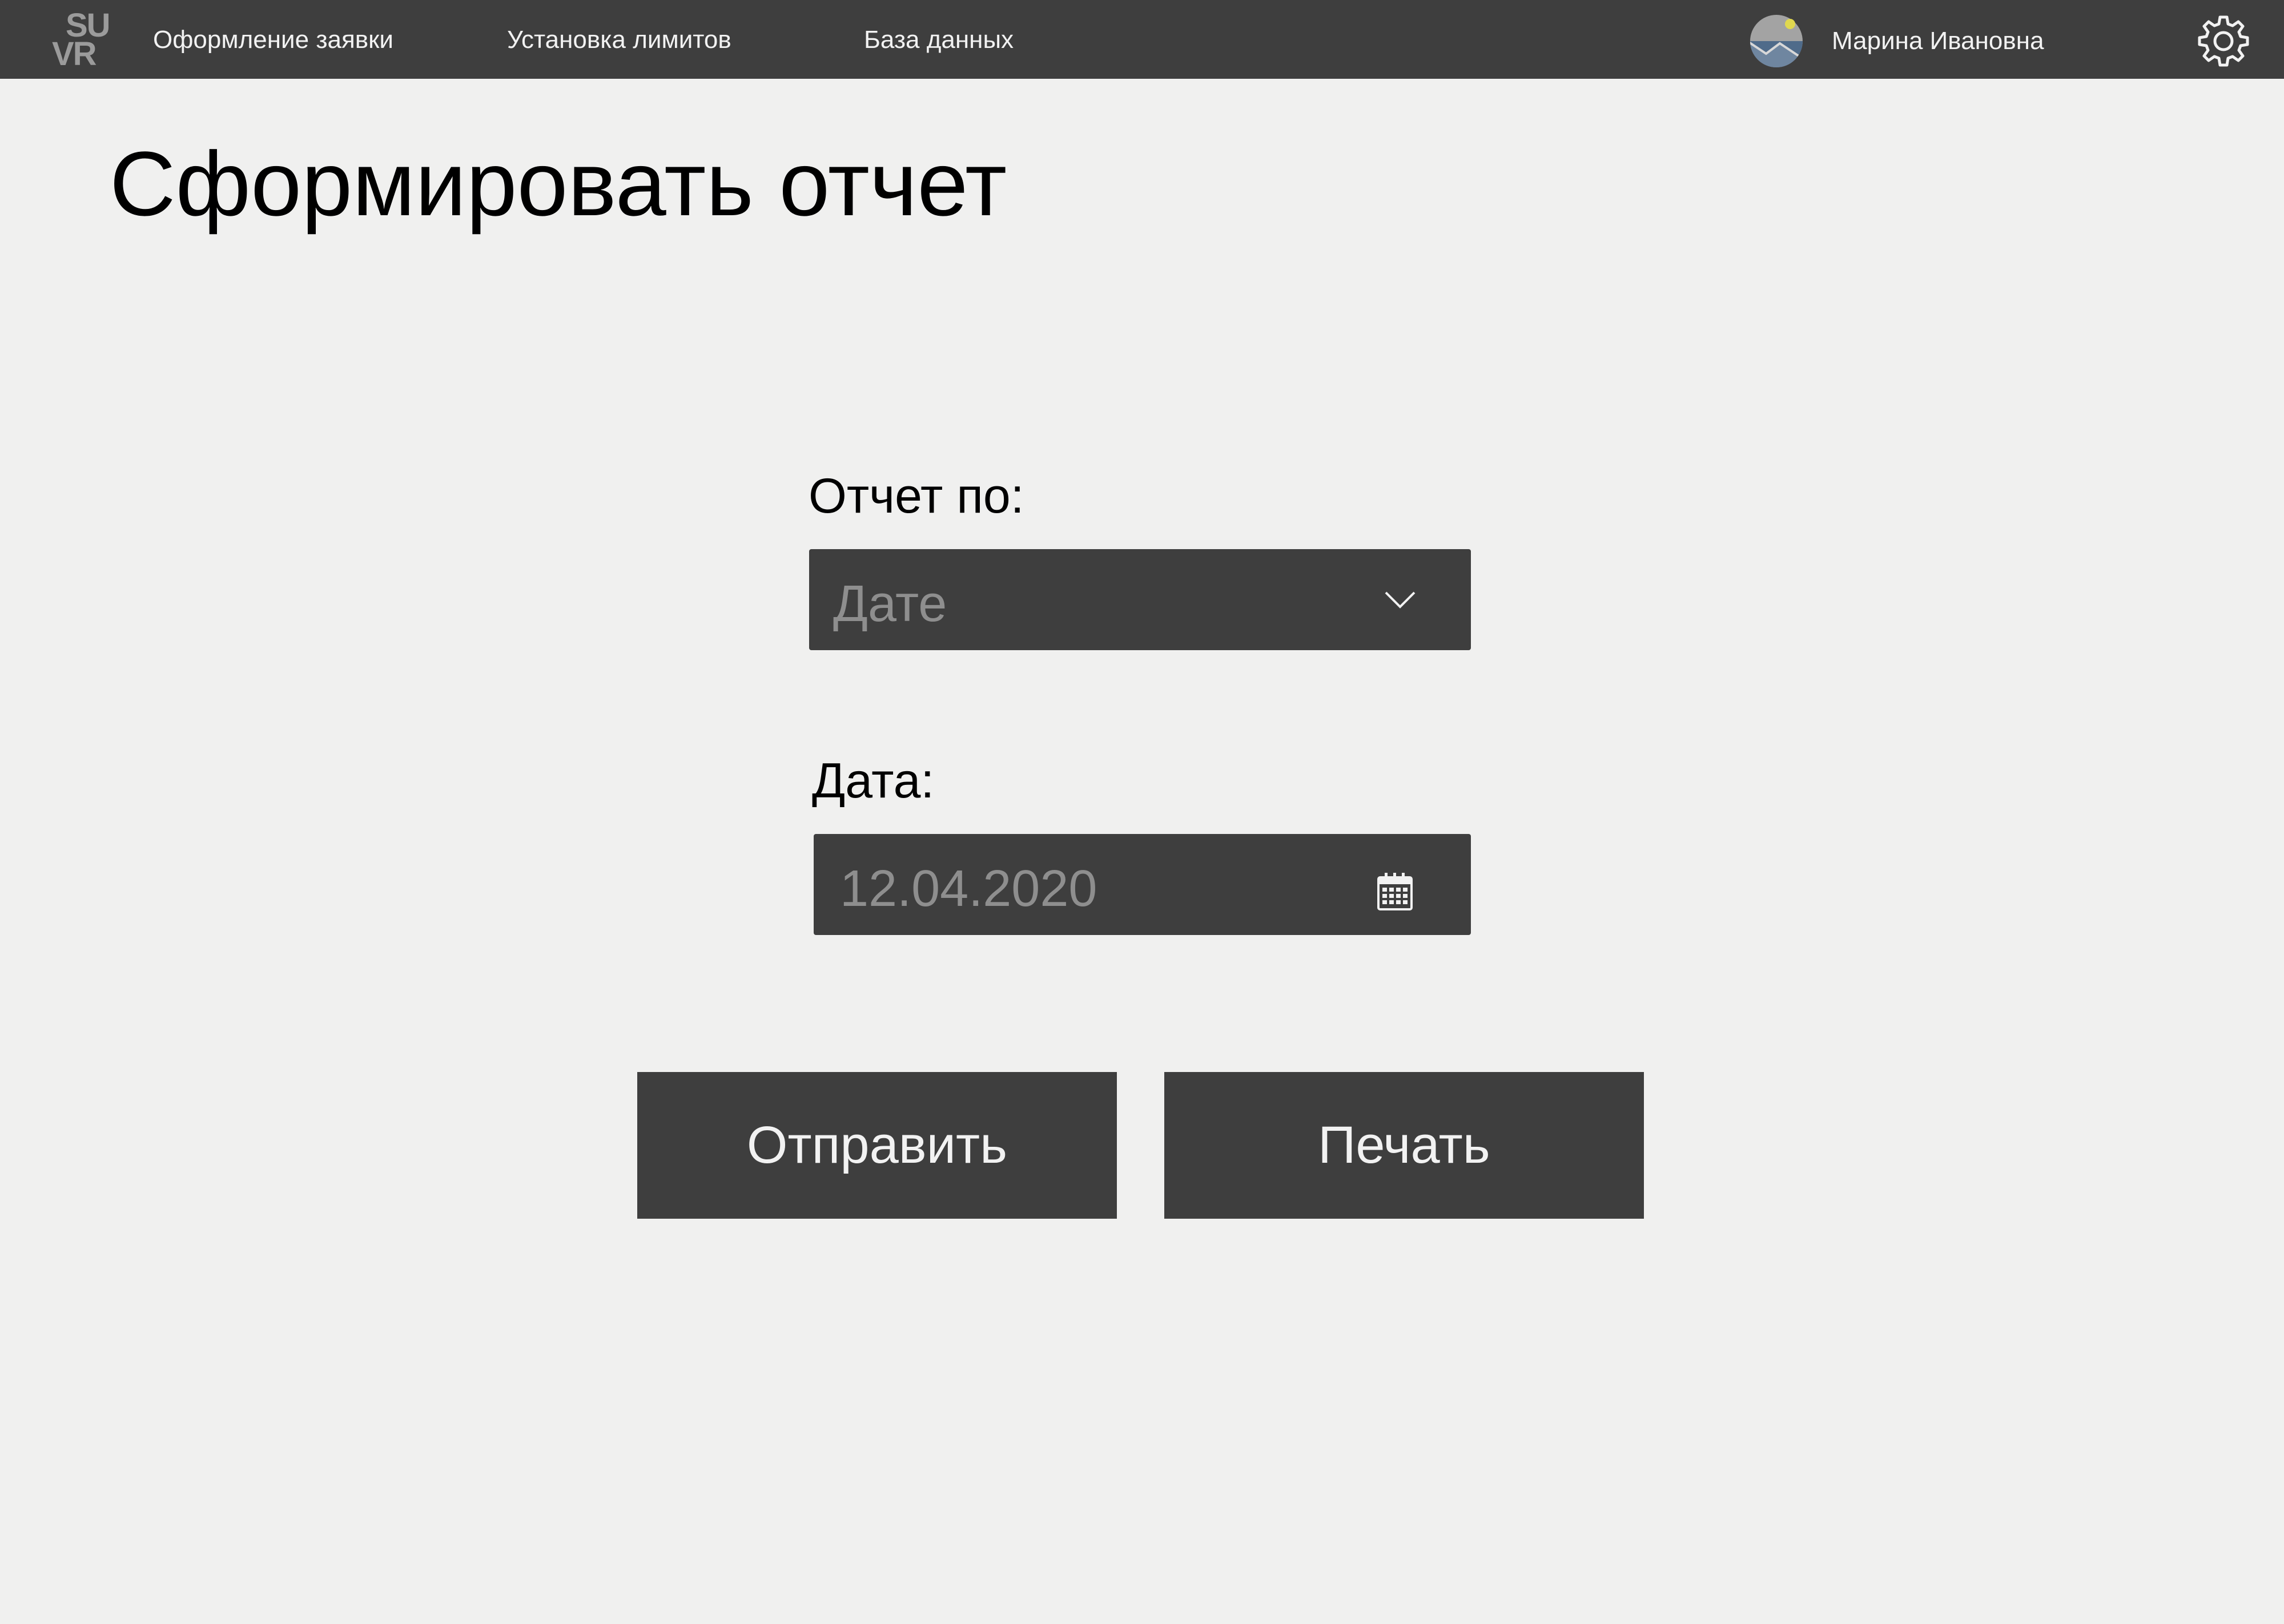  Describe the element at coordinates (1404, 1146) in the screenshot. I see `print-button: Печать` at that location.